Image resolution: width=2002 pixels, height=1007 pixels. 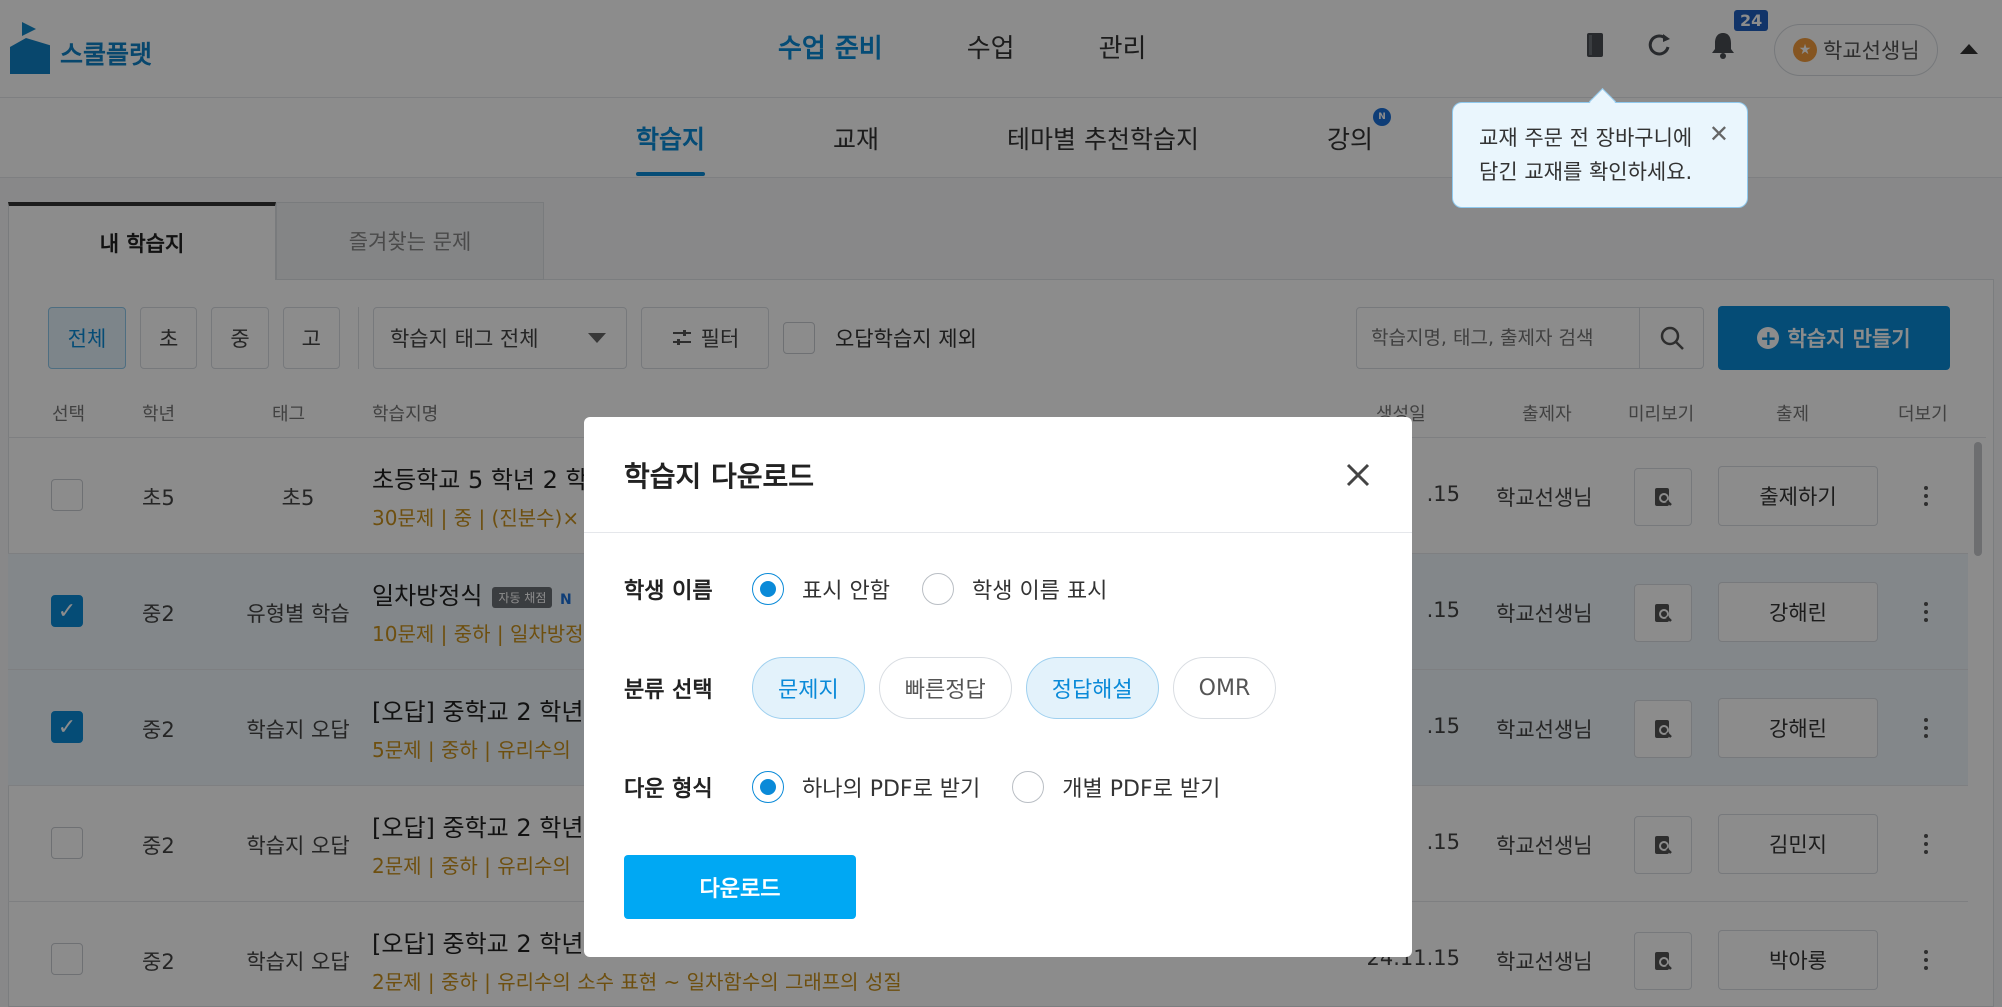 I want to click on tooltip-line-2: 담긴 교재를 확인하세요., so click(x=1586, y=172).